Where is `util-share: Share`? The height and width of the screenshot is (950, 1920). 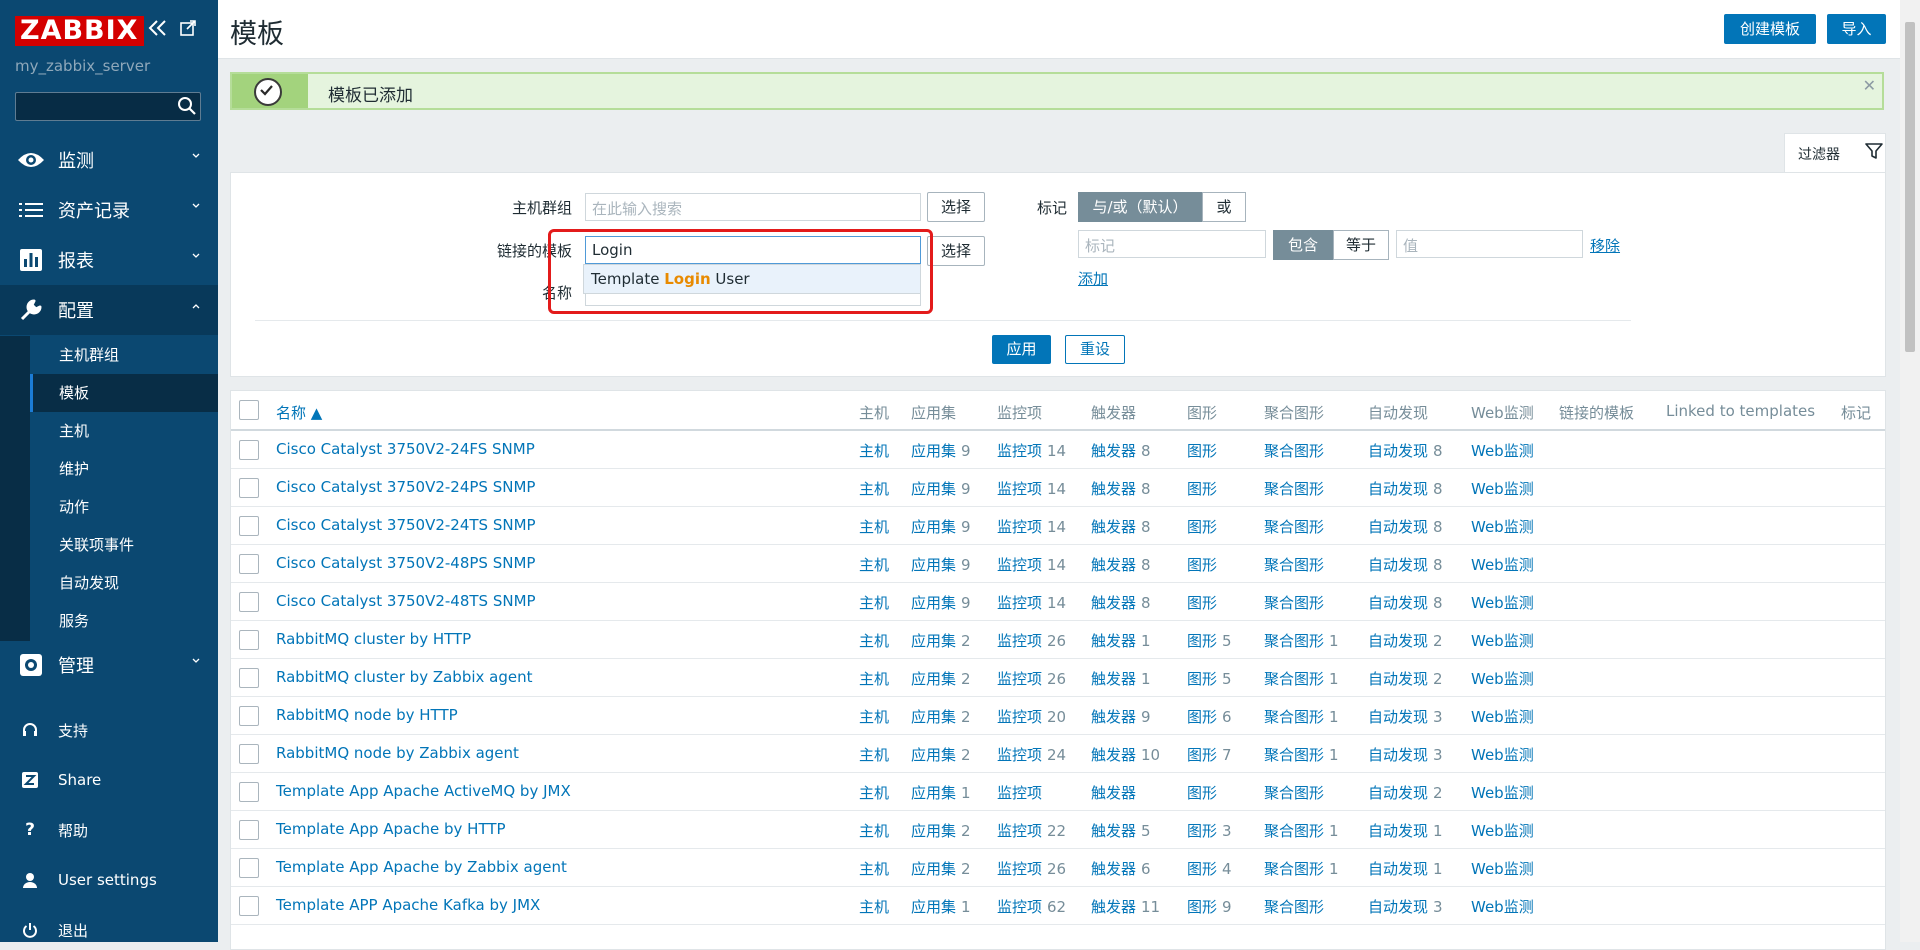
util-share: Share is located at coordinates (109, 780).